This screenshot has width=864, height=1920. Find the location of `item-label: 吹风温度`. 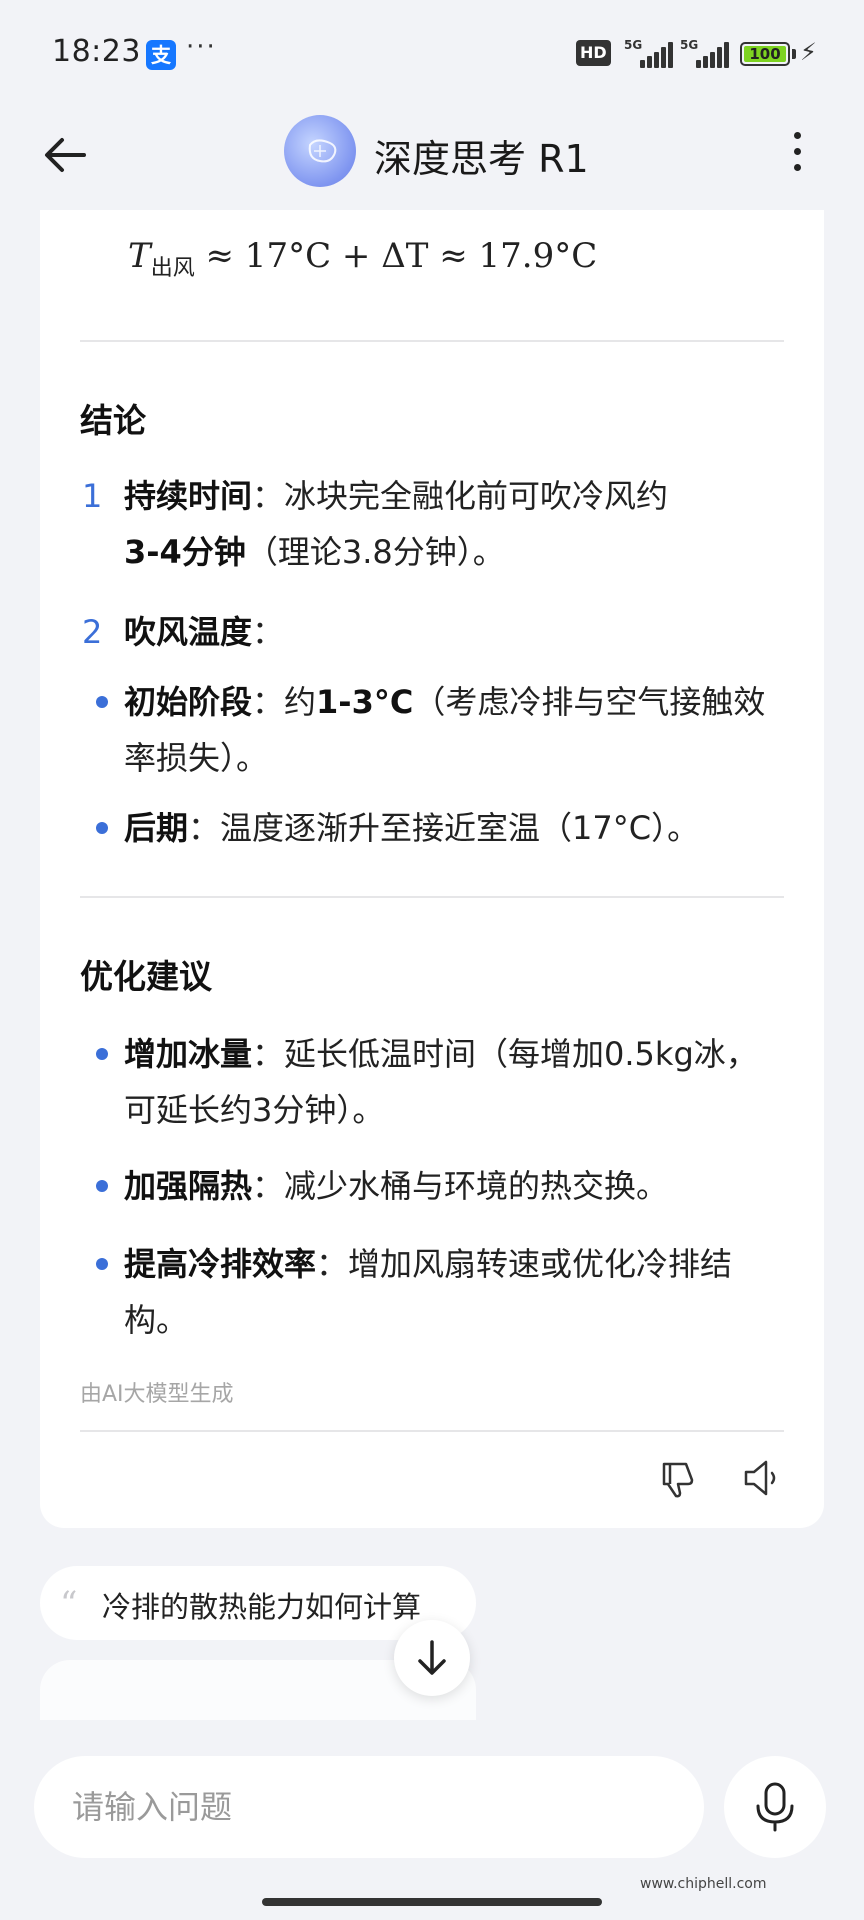

item-label: 吹风温度 is located at coordinates (188, 632).